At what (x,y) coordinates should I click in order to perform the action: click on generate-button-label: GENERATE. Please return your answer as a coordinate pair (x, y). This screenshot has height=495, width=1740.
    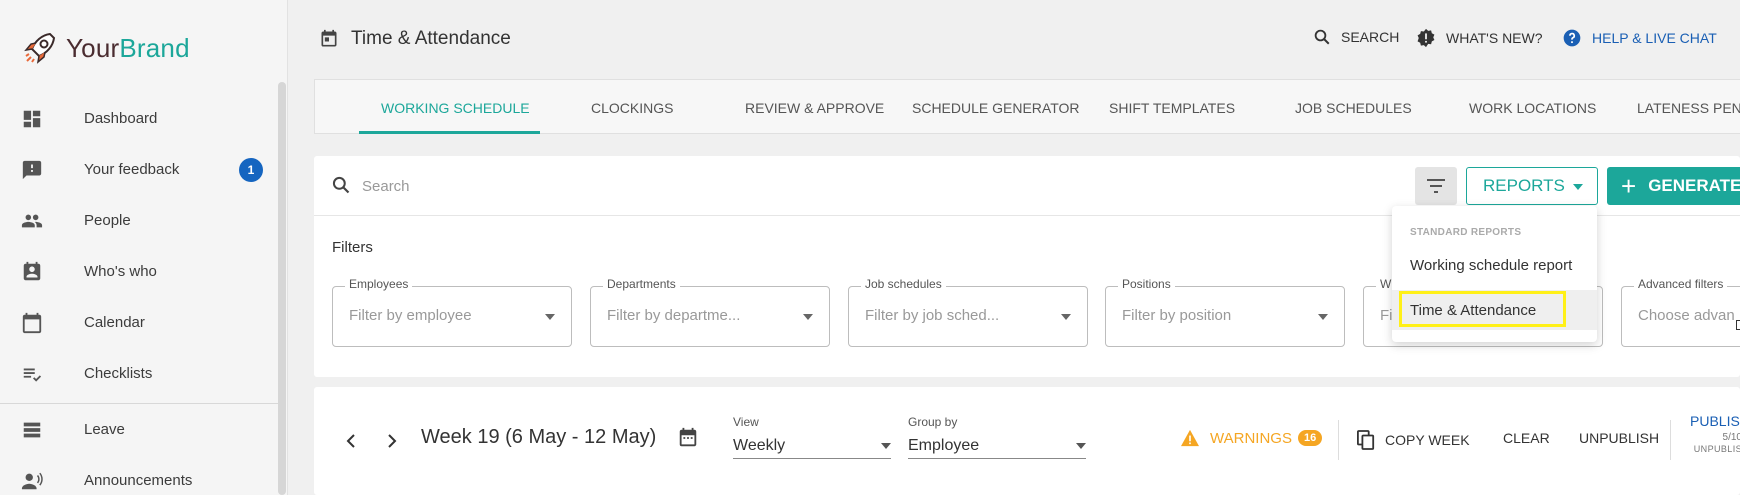
    Looking at the image, I should click on (1694, 185).